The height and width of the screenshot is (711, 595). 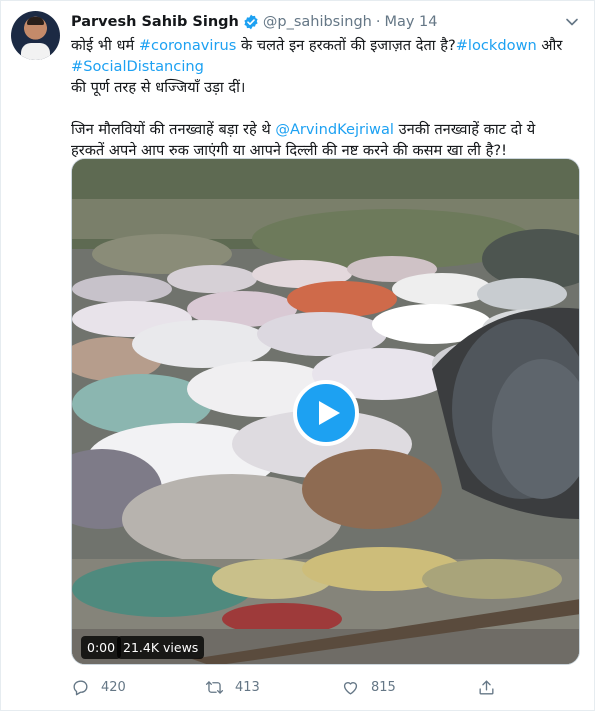 What do you see at coordinates (323, 108) in the screenshot?
I see `tweet-blank-line` at bounding box center [323, 108].